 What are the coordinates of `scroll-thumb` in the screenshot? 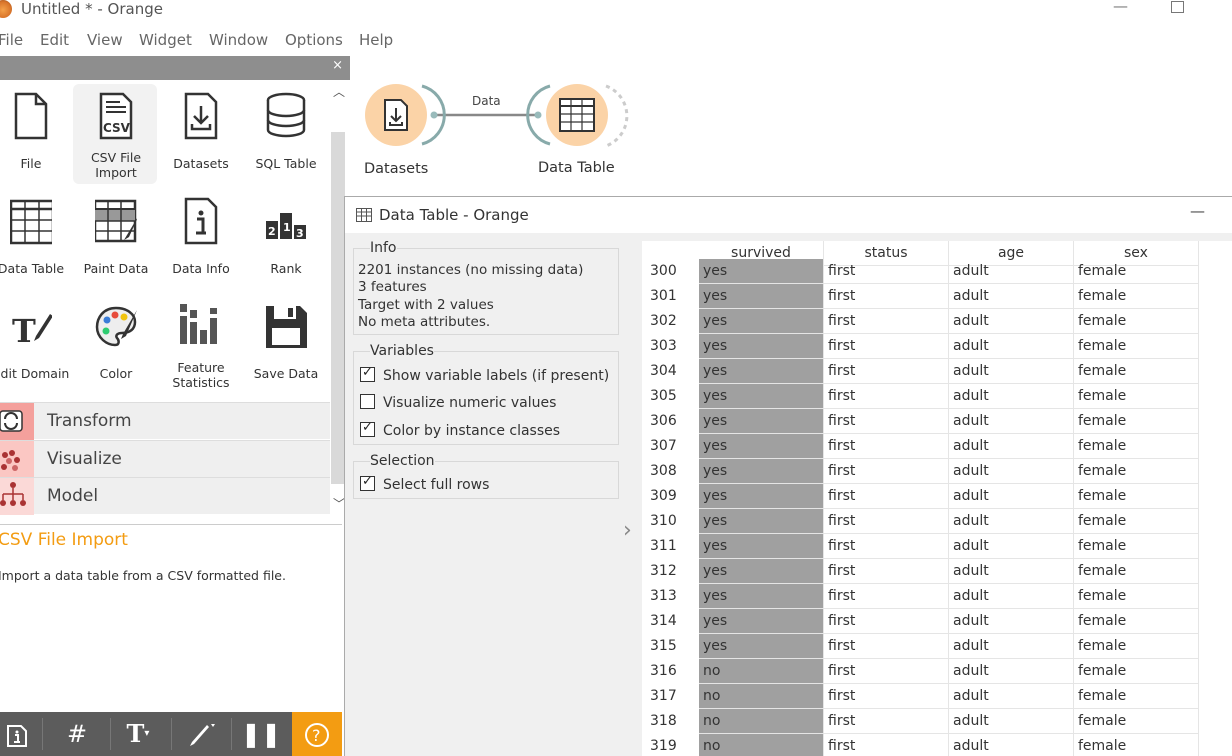 It's located at (338, 308).